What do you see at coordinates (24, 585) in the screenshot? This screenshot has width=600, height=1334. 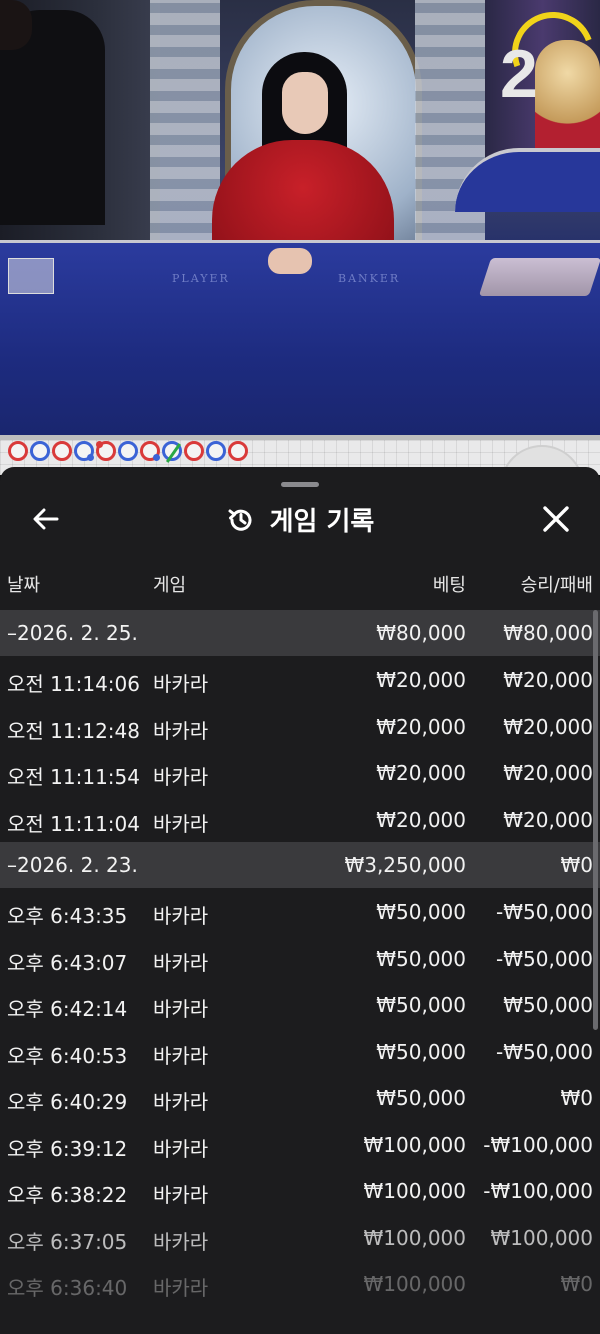 I see `column-date: 날짜` at bounding box center [24, 585].